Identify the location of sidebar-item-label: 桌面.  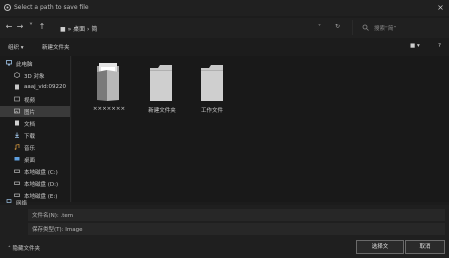
(30, 161).